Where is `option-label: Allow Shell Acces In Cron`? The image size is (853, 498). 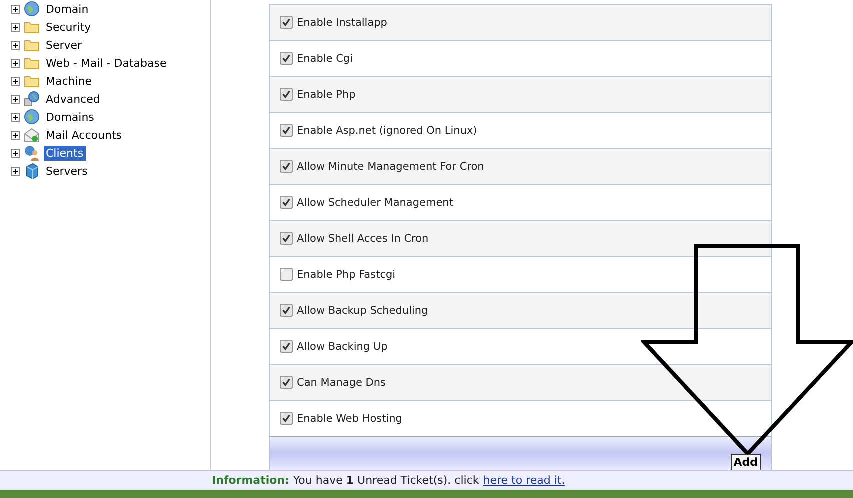 option-label: Allow Shell Acces In Cron is located at coordinates (363, 238).